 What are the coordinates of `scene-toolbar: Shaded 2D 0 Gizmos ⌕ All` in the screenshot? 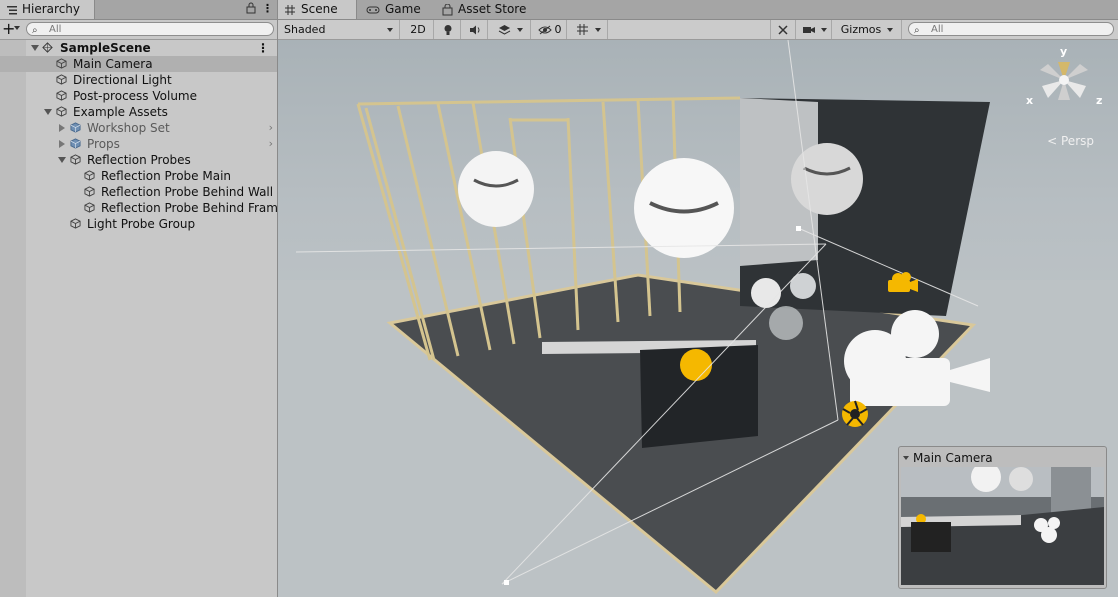 It's located at (698, 30).